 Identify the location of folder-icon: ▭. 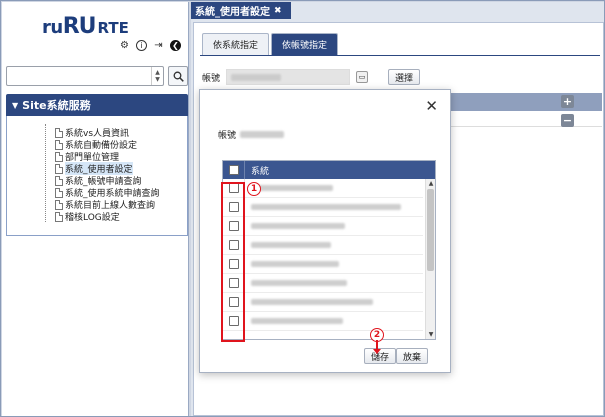
(362, 77).